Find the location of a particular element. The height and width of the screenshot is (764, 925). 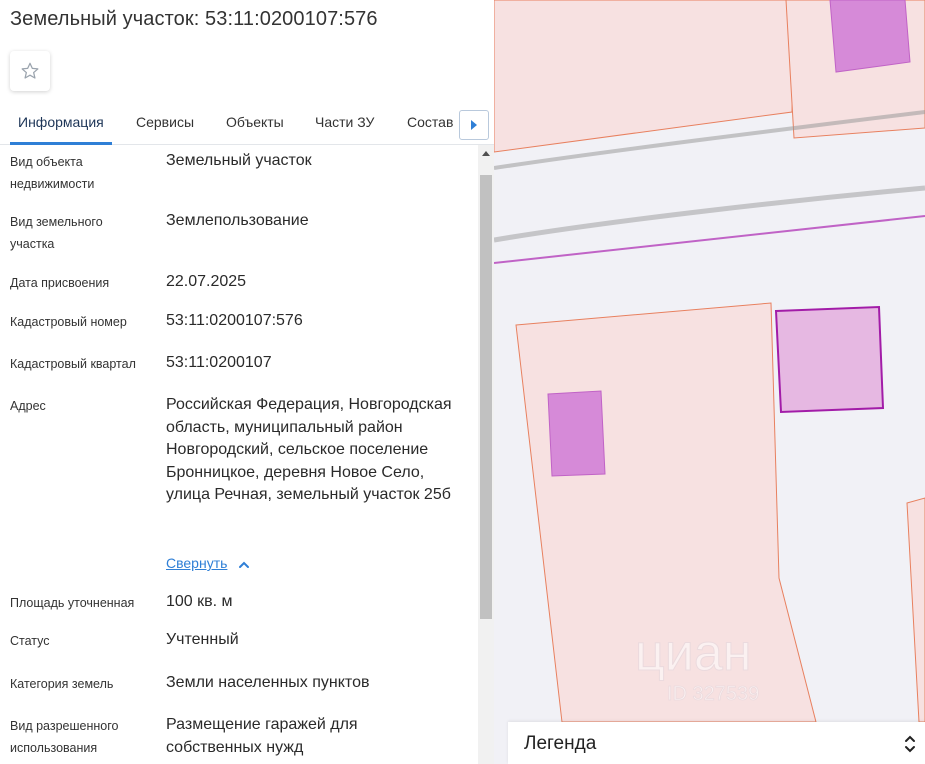

info-value: Земельный участок is located at coordinates (239, 160).